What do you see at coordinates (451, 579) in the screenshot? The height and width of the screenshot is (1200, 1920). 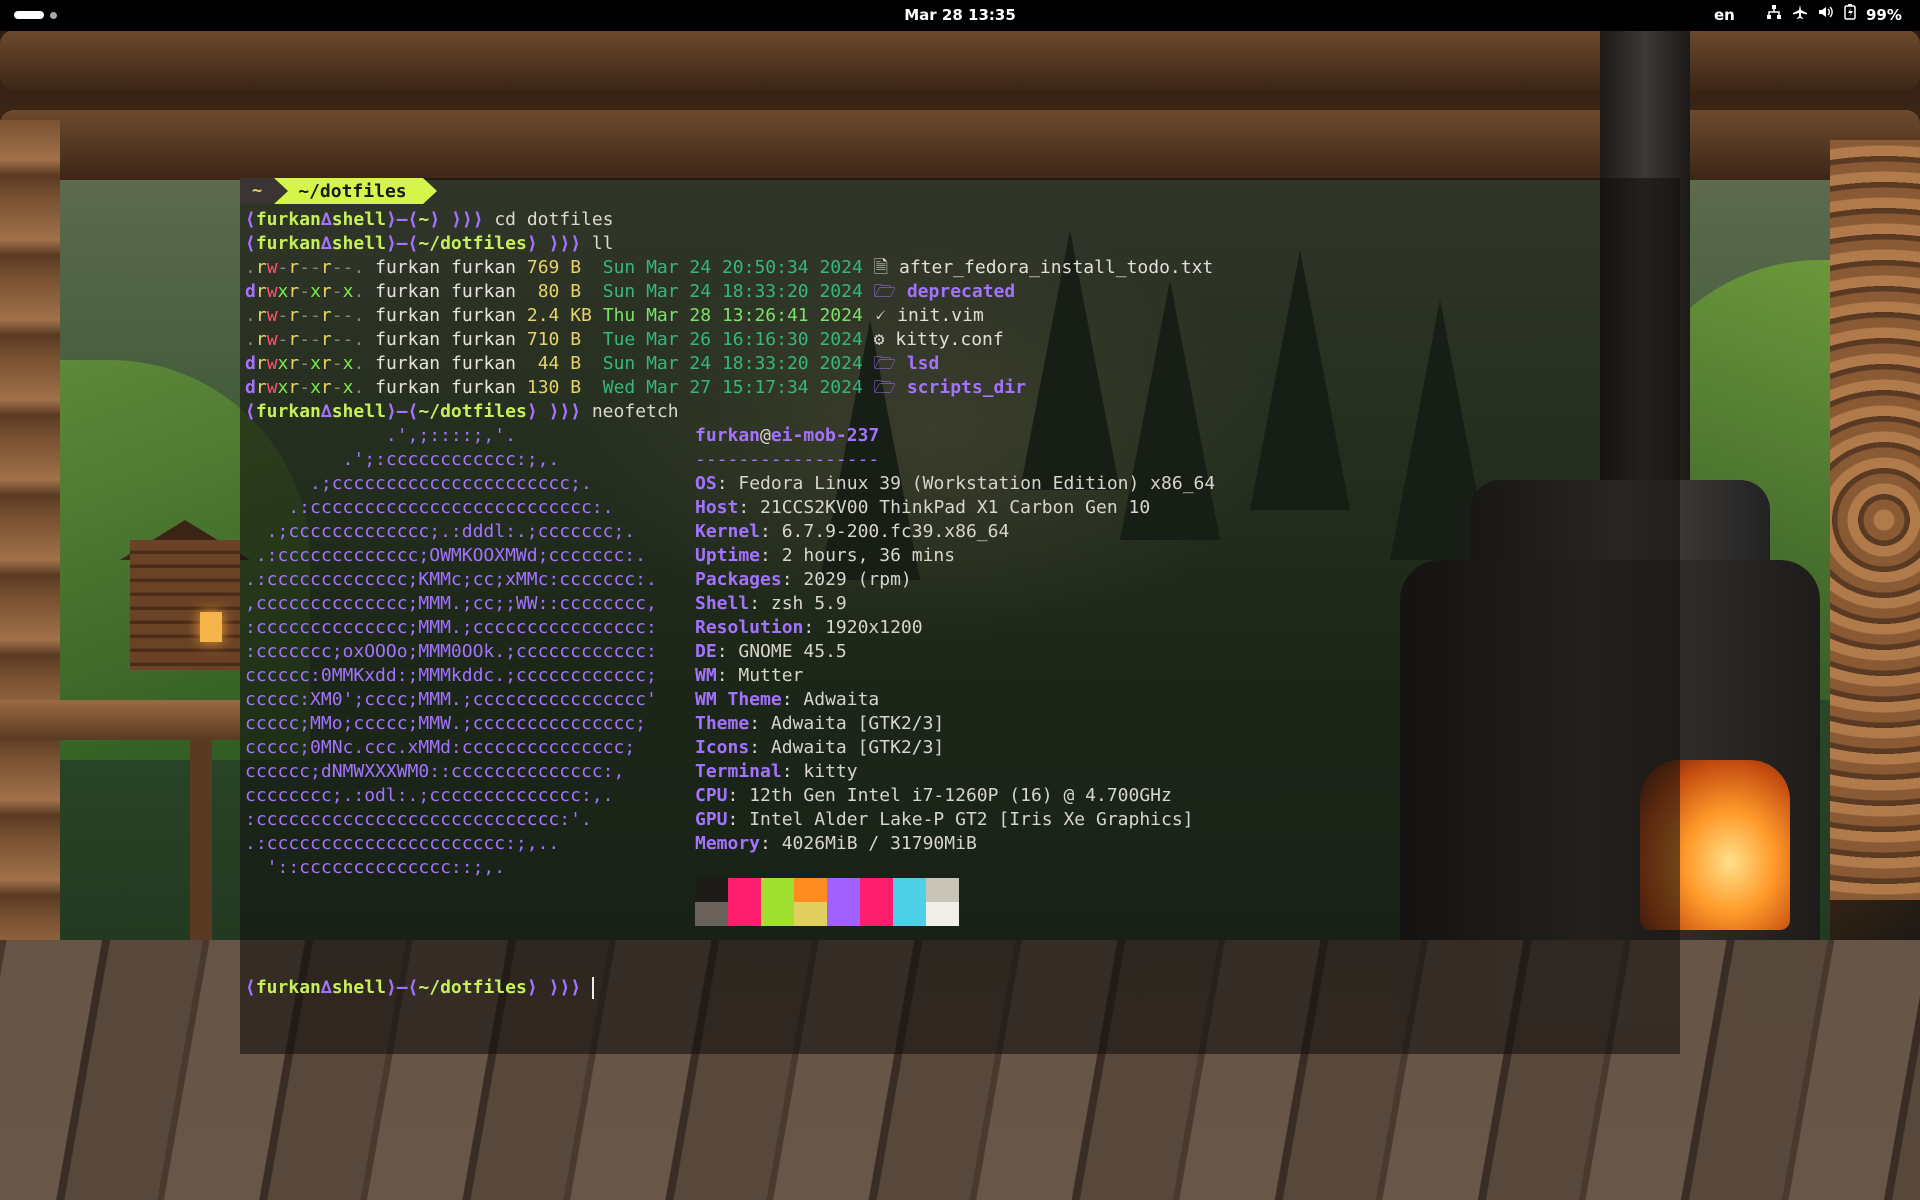 I see `logo-line: .:ccccccccccccc;KMMc;cc;xMMc:ccccccc:.` at bounding box center [451, 579].